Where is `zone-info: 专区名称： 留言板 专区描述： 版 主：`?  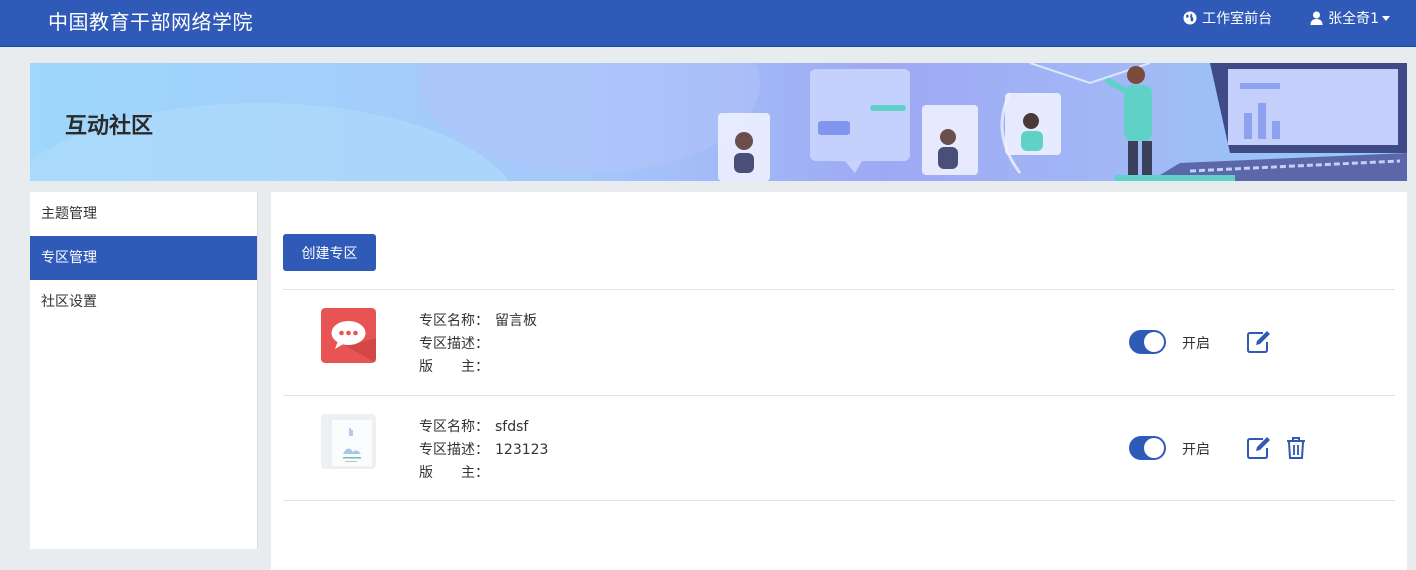
zone-info: 专区名称： 留言板 专区描述： 版 主： is located at coordinates (478, 344).